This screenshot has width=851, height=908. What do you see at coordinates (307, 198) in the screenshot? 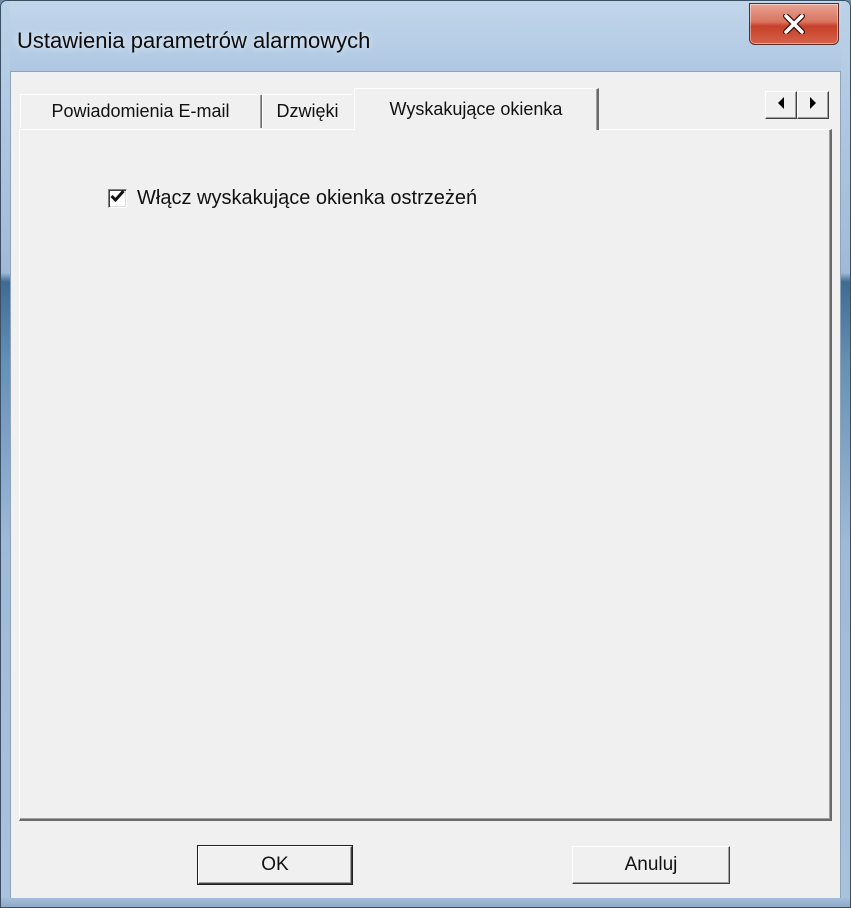
I see `enable-popups-label: Włącz wyskakujące okienka ostrzeżeń` at bounding box center [307, 198].